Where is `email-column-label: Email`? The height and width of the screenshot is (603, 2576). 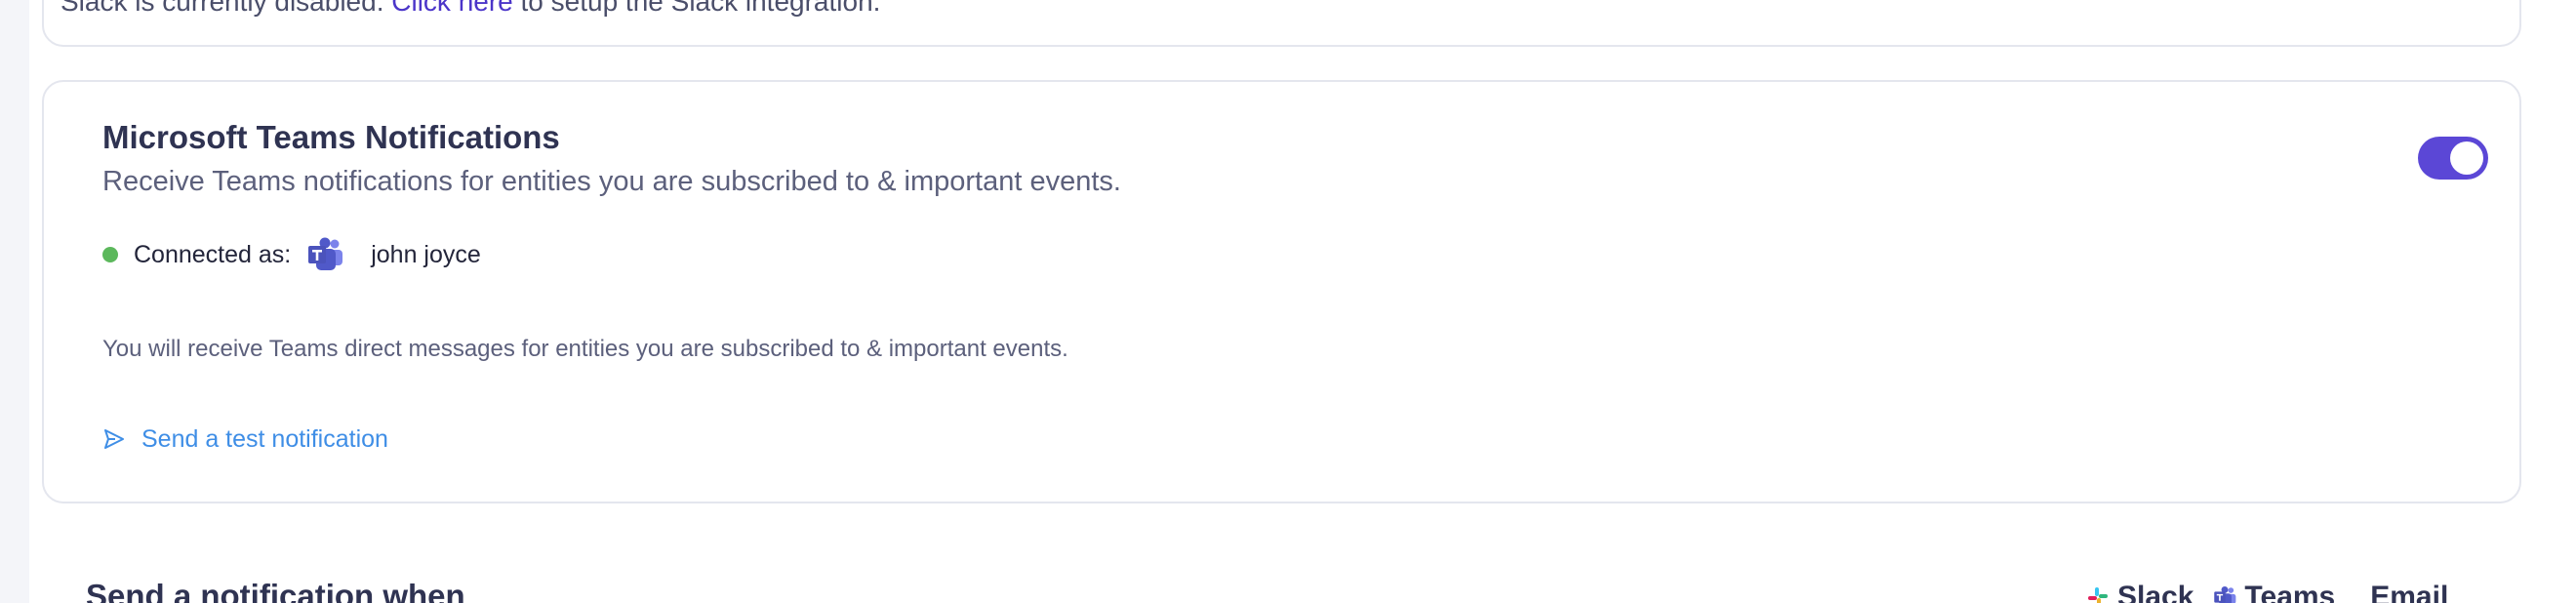 email-column-label: Email is located at coordinates (2409, 592).